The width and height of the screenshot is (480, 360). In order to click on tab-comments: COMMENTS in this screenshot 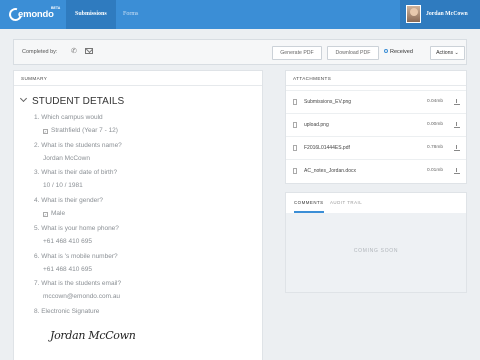, I will do `click(309, 203)`.